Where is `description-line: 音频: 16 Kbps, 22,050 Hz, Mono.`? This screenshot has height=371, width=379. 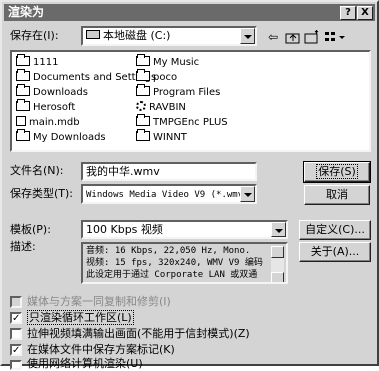
description-line: 音频: 16 Kbps, 22,050 Hz, Mono. is located at coordinates (168, 251).